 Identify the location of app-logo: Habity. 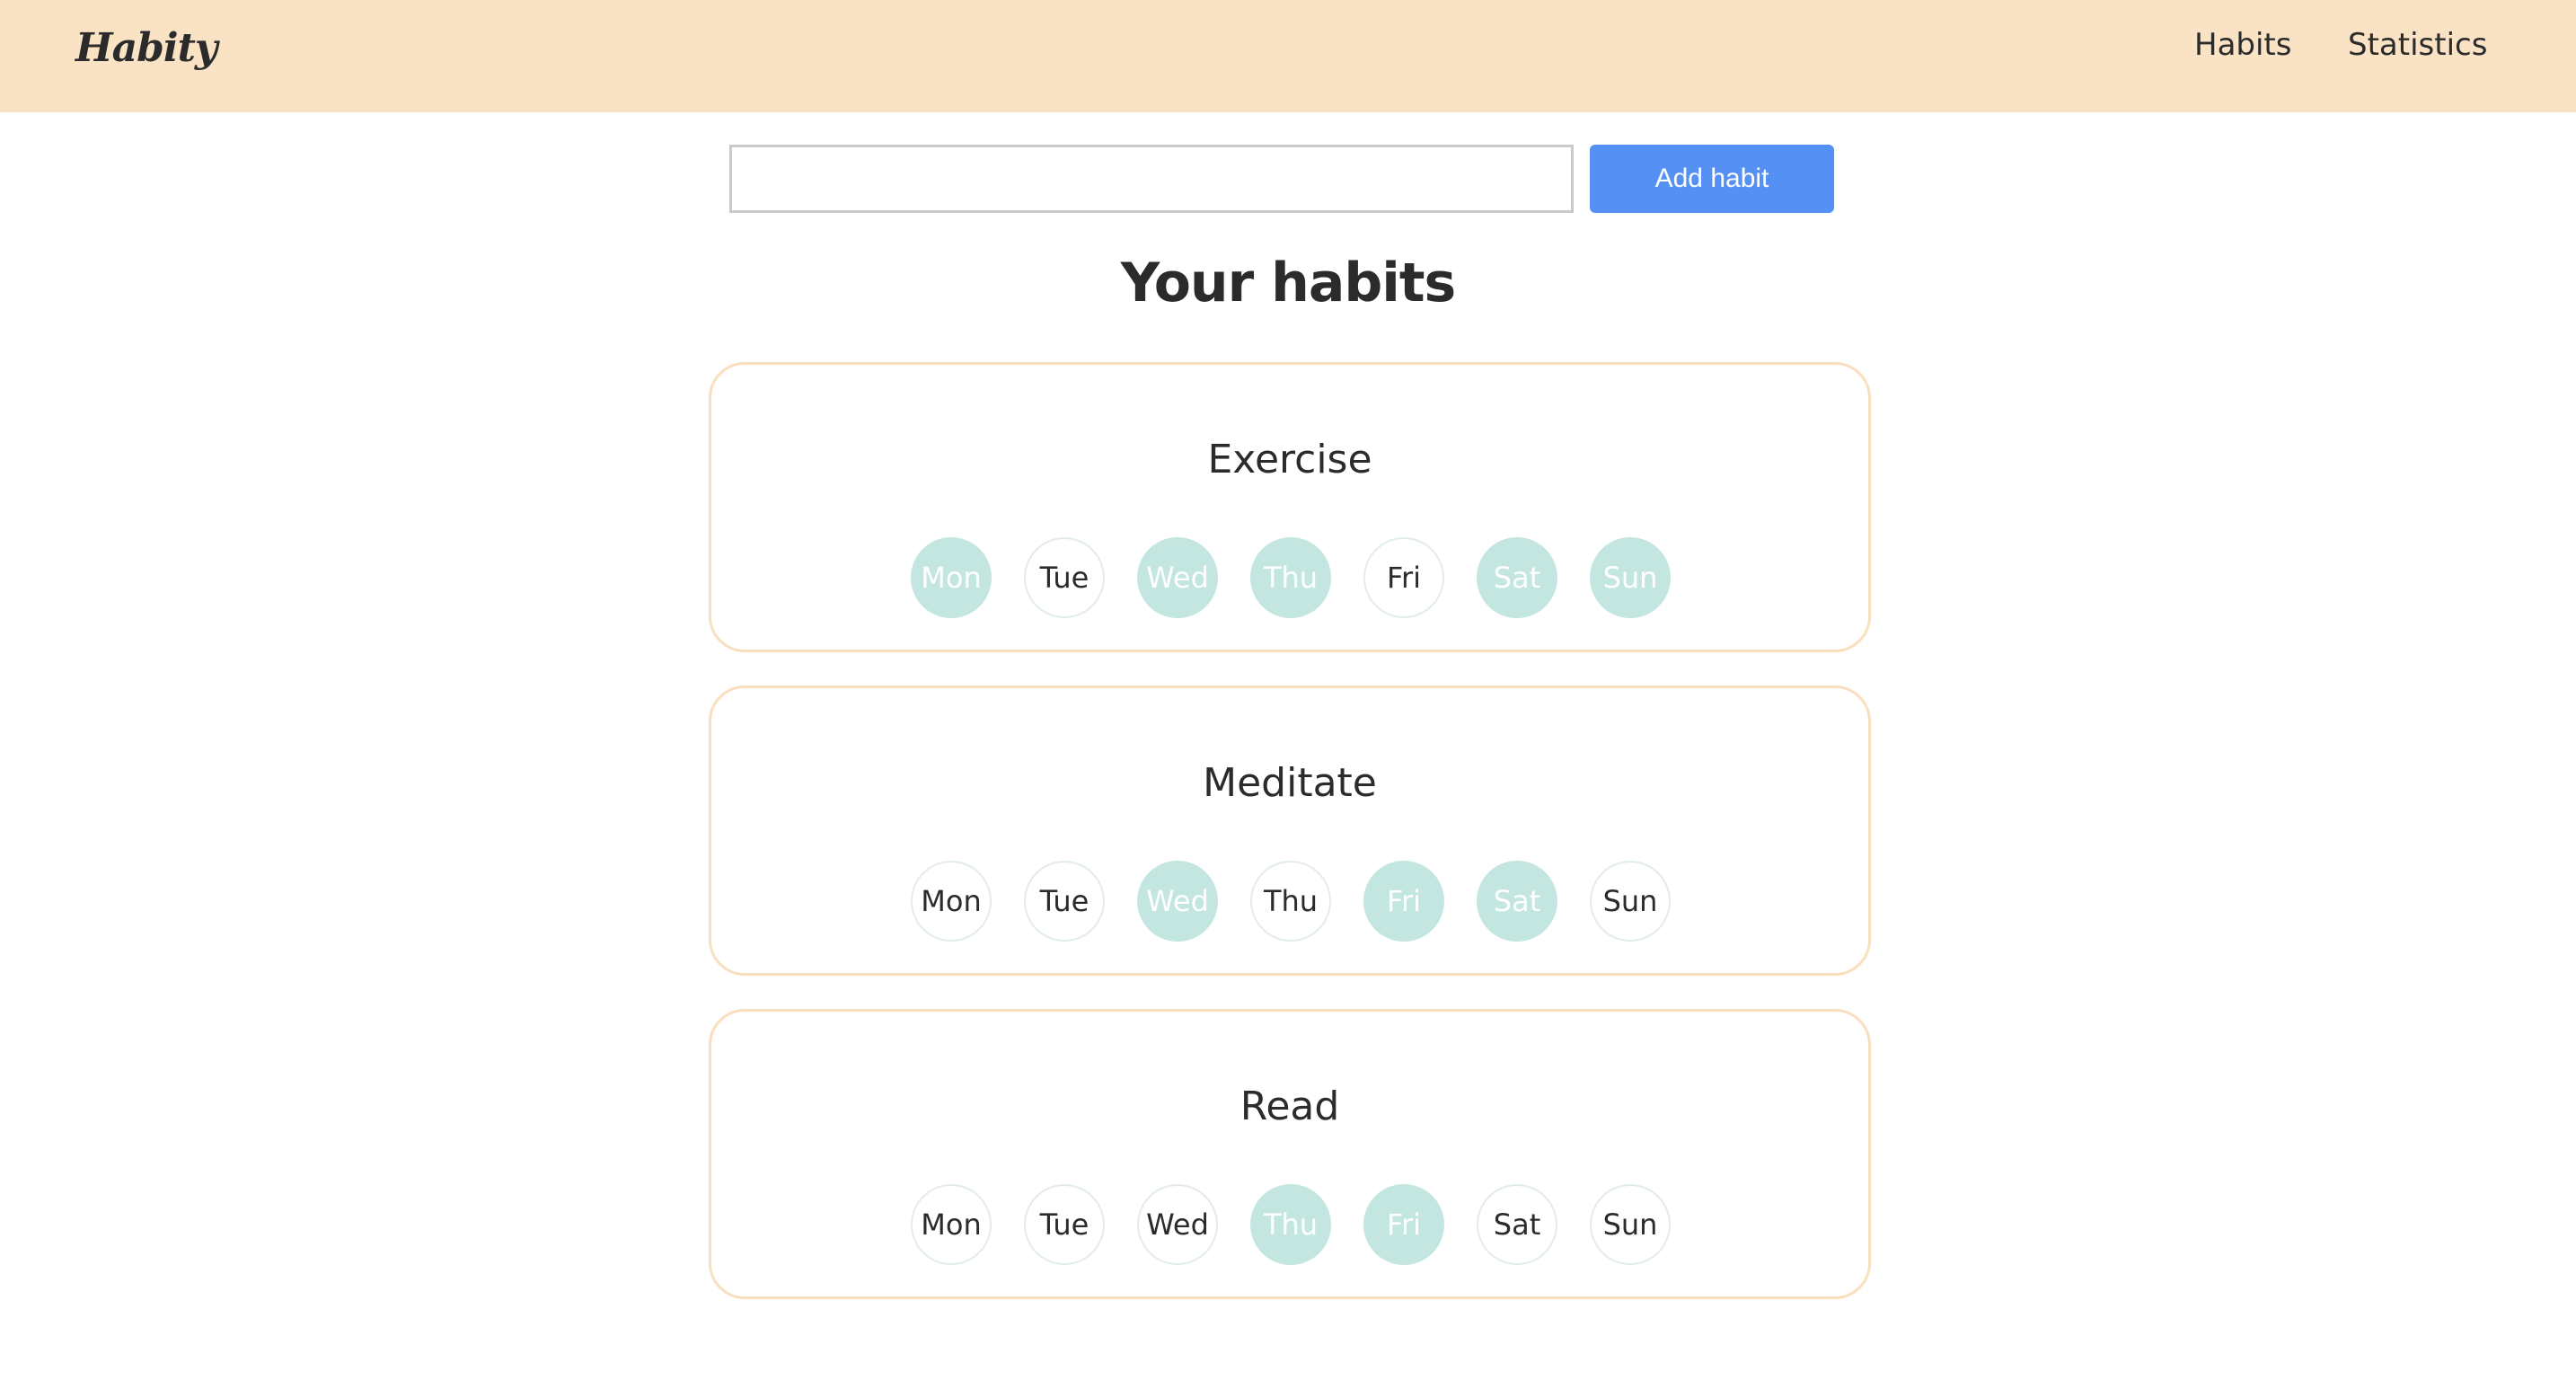
(146, 48).